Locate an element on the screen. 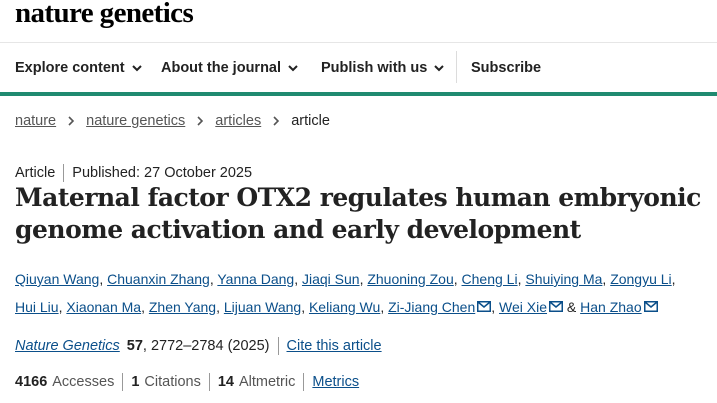 The width and height of the screenshot is (717, 403). author-link: Qiuyan Wang is located at coordinates (57, 279).